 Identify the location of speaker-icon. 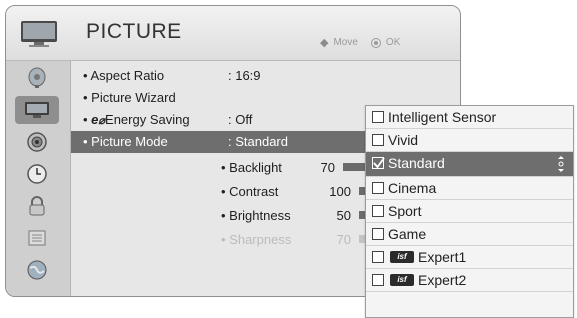
(37, 142).